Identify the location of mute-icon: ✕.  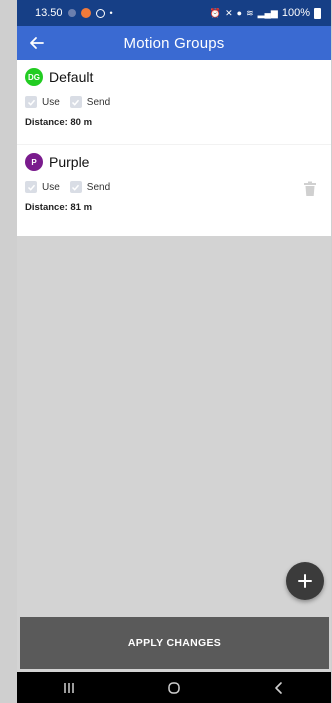
(229, 12).